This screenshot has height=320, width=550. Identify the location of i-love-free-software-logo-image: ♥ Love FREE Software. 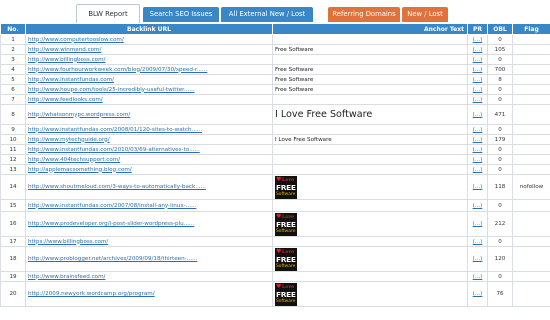
(286, 294).